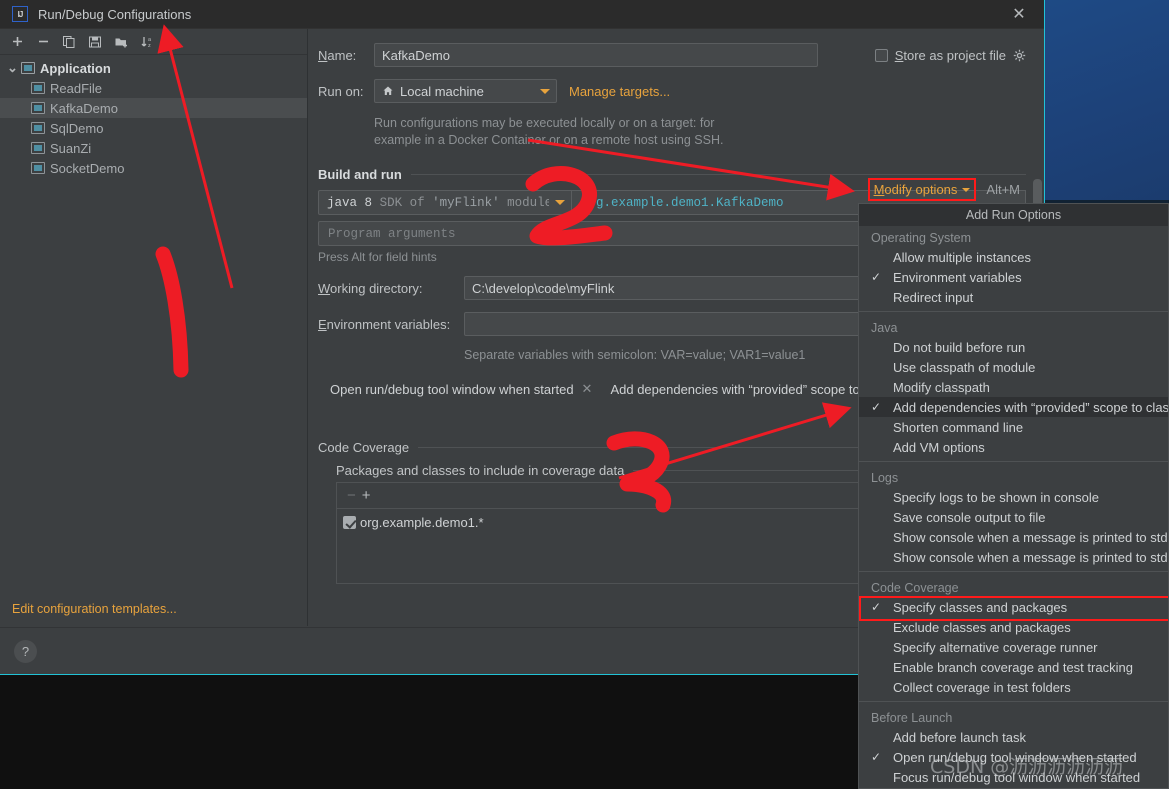 The width and height of the screenshot is (1169, 789). I want to click on popup-item-label: Allow multiple instances, so click(962, 257).